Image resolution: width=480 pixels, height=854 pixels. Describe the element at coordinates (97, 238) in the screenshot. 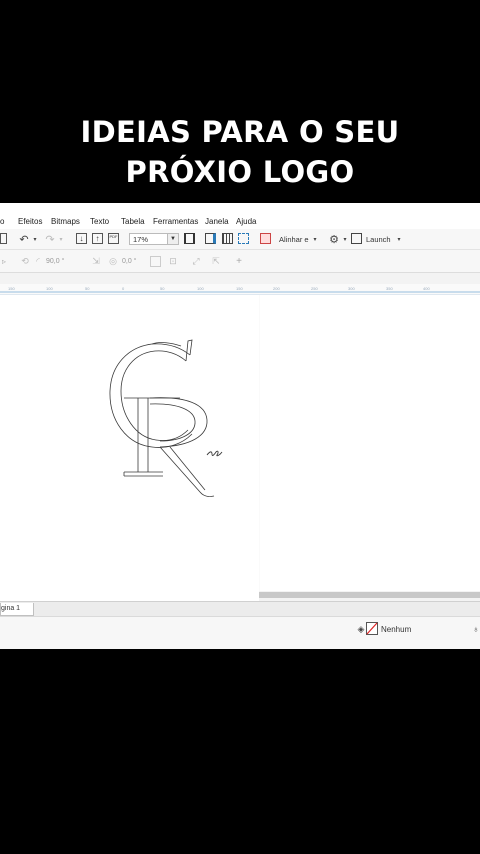

I see `export-icon: ↑` at that location.